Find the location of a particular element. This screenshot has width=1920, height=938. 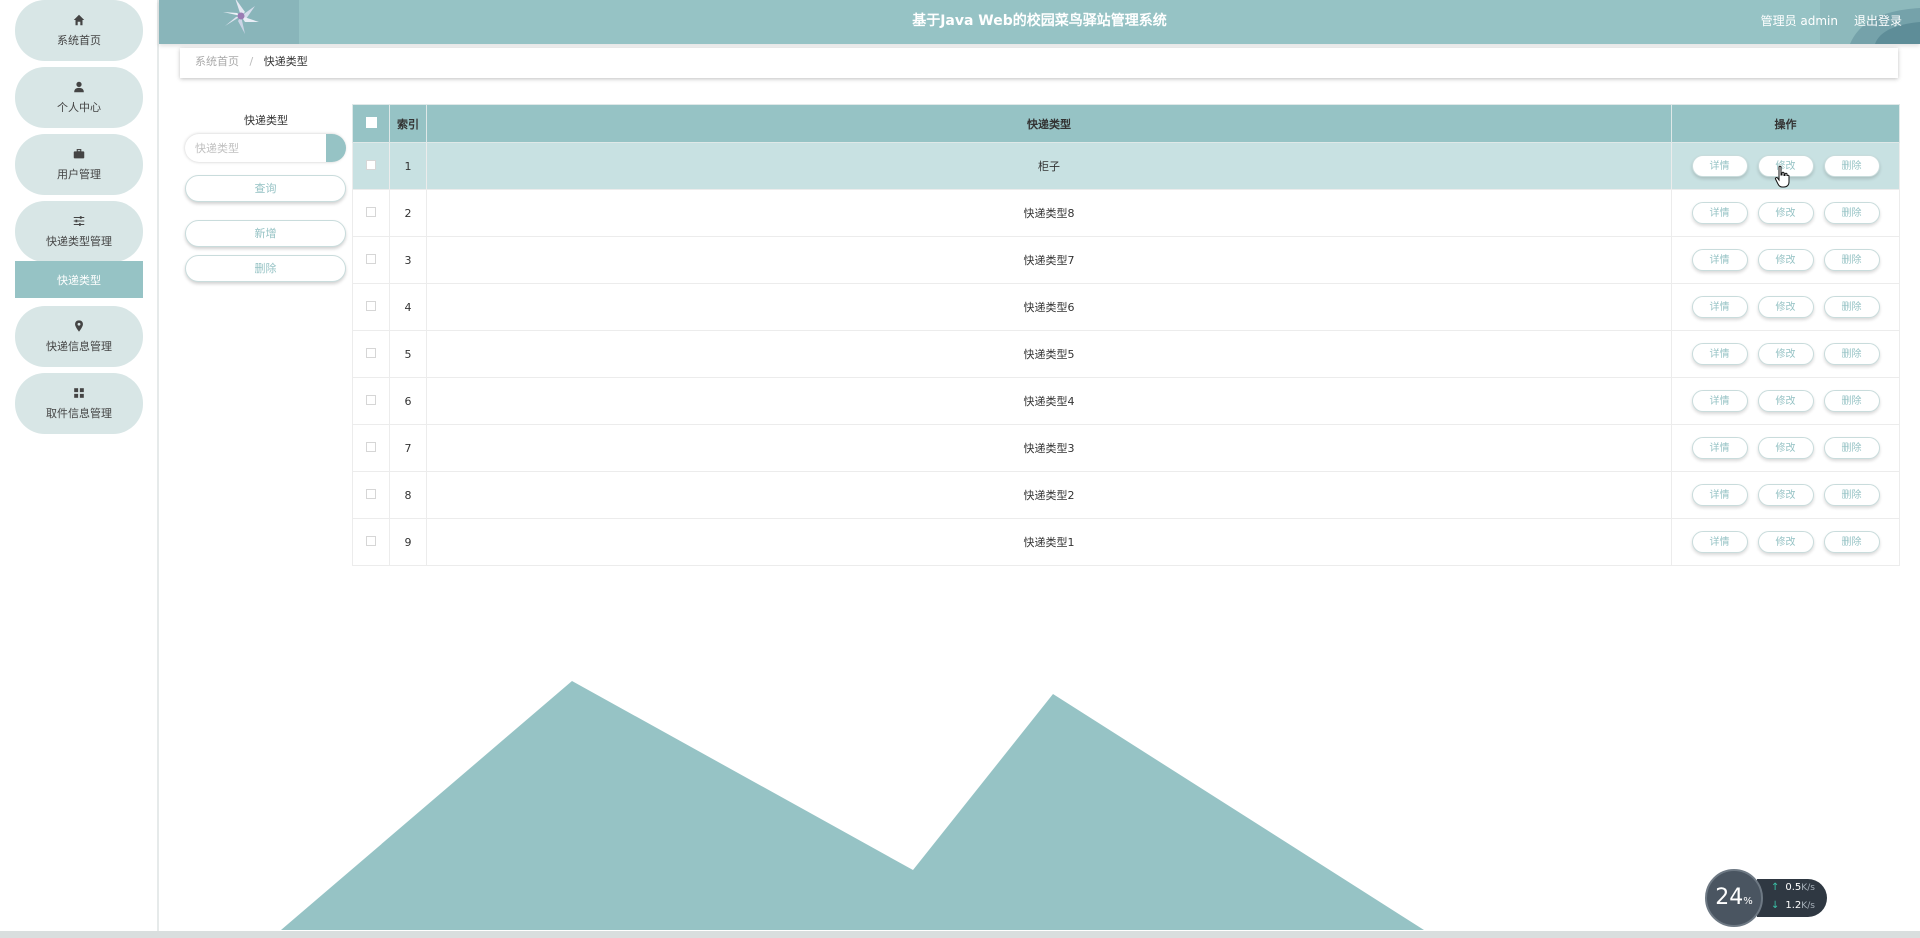

row-index: 1 is located at coordinates (408, 166).